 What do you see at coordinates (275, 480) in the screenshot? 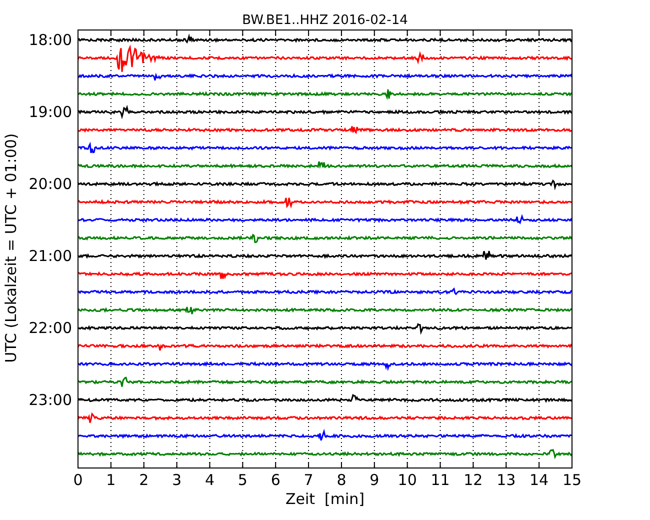
I see `x-tick-label: 6` at bounding box center [275, 480].